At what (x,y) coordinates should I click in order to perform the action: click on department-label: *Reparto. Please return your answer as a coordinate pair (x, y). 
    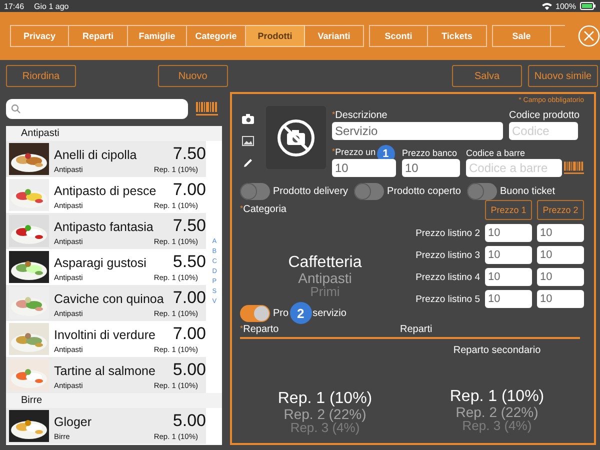
    Looking at the image, I should click on (260, 329).